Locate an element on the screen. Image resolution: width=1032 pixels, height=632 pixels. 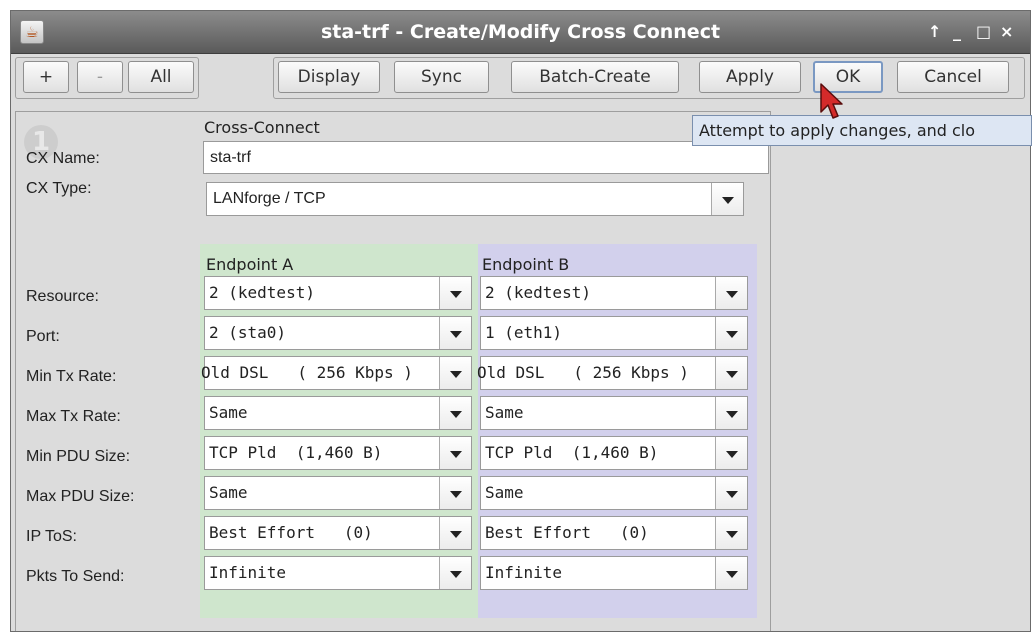
minimize-icon: _ is located at coordinates (957, 32).